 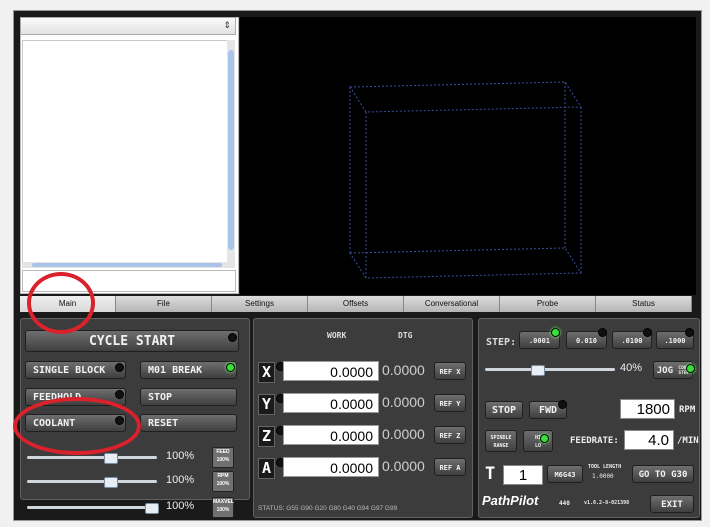 I want to click on x-dtg-value: 0.0000, so click(x=403, y=370).